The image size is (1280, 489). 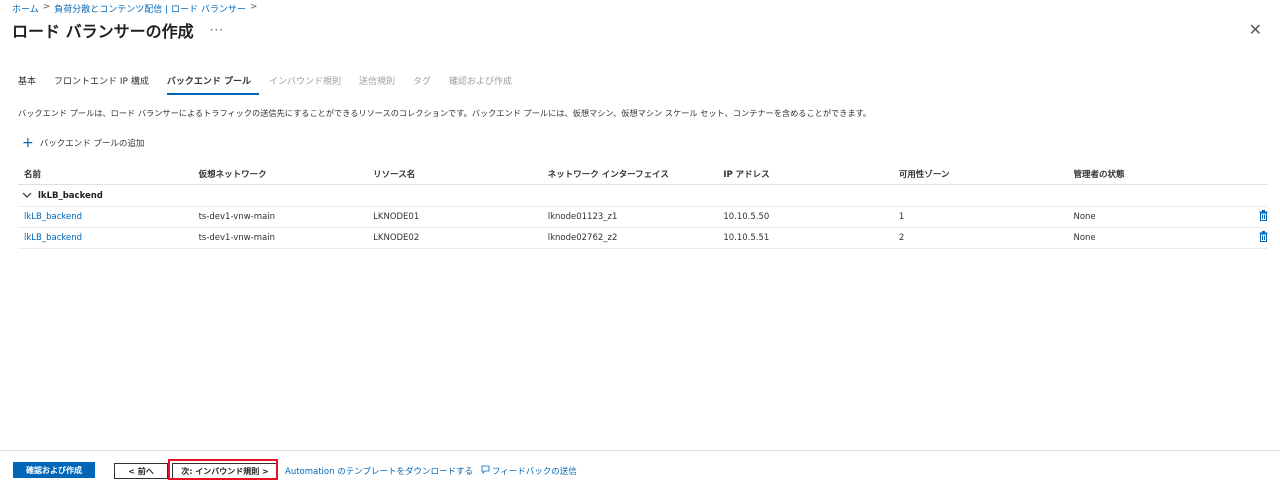 What do you see at coordinates (484, 83) in the screenshot?
I see `tab-review-create: 確認および作成` at bounding box center [484, 83].